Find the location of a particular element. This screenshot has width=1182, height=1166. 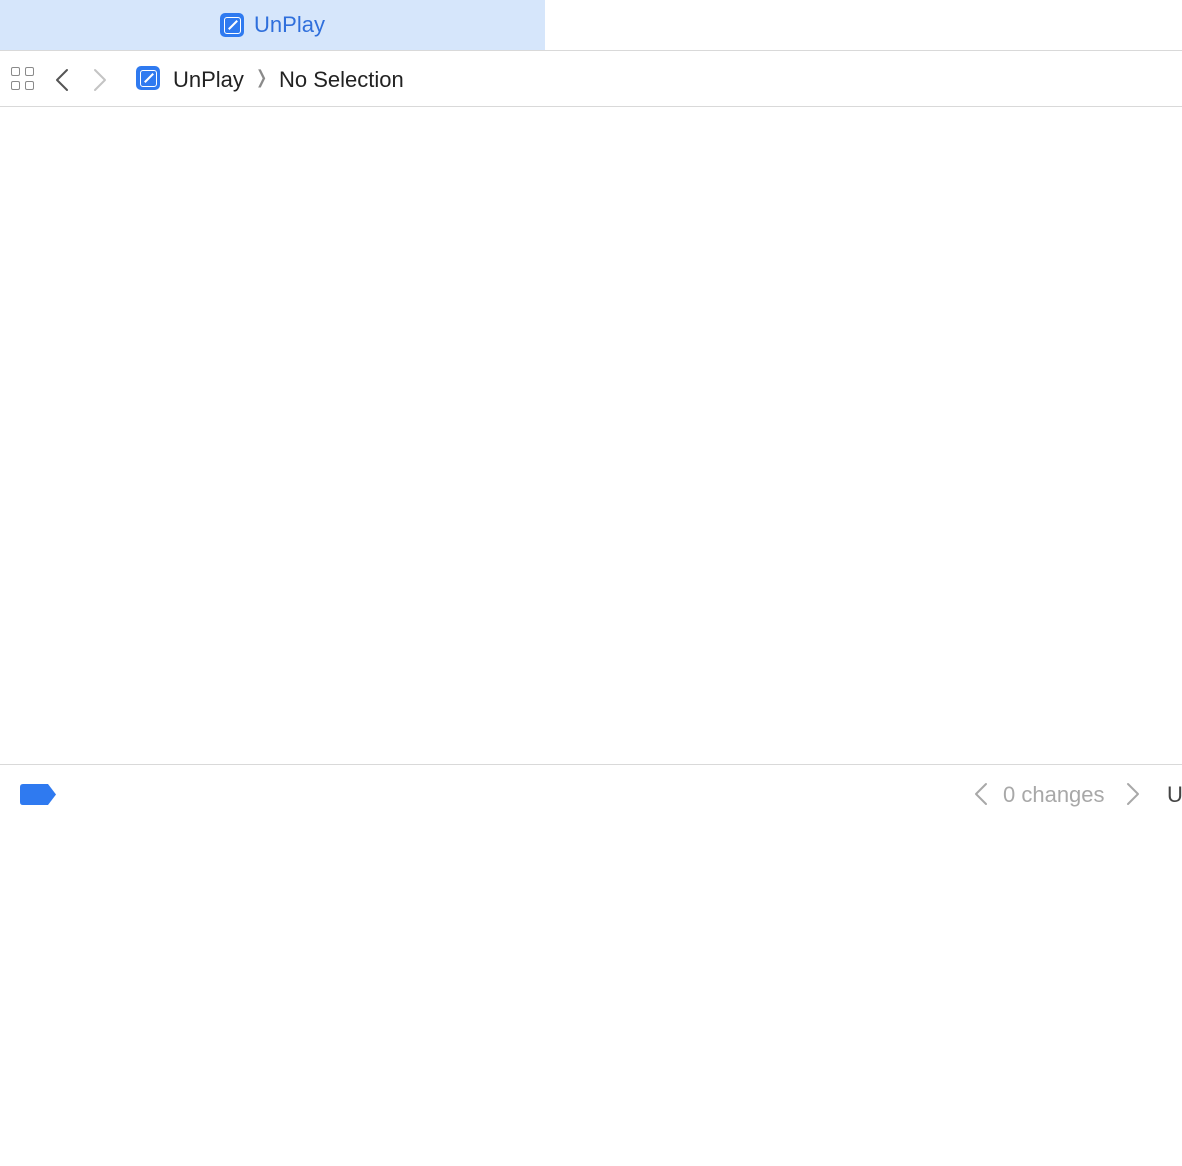

tab-unplay: UnPlay is located at coordinates (272, 25).